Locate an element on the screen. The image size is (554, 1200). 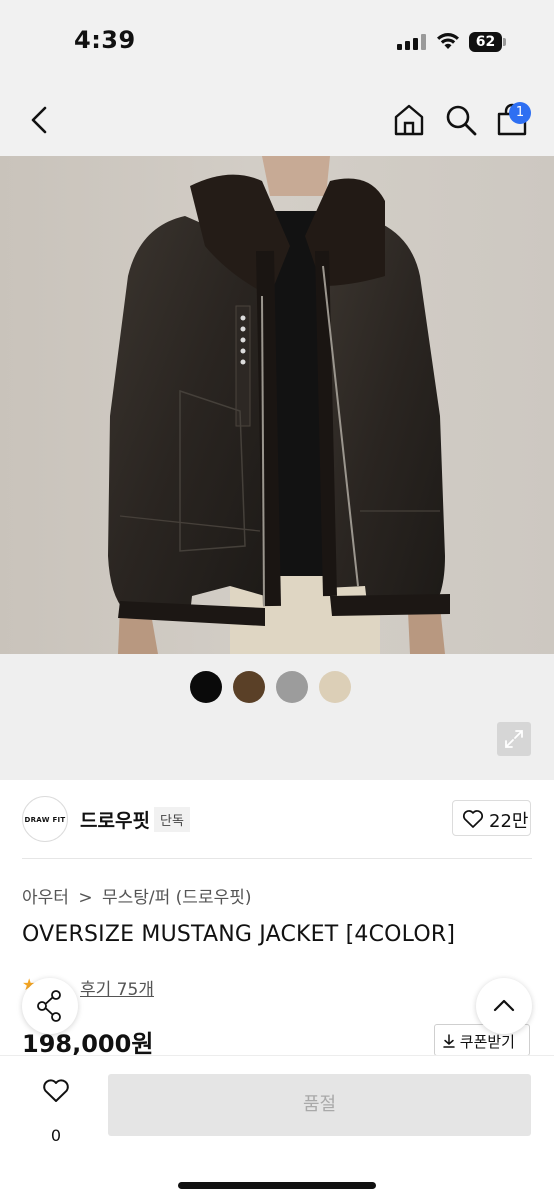
coupon-label: 쿠폰받기 is located at coordinates (487, 1042).